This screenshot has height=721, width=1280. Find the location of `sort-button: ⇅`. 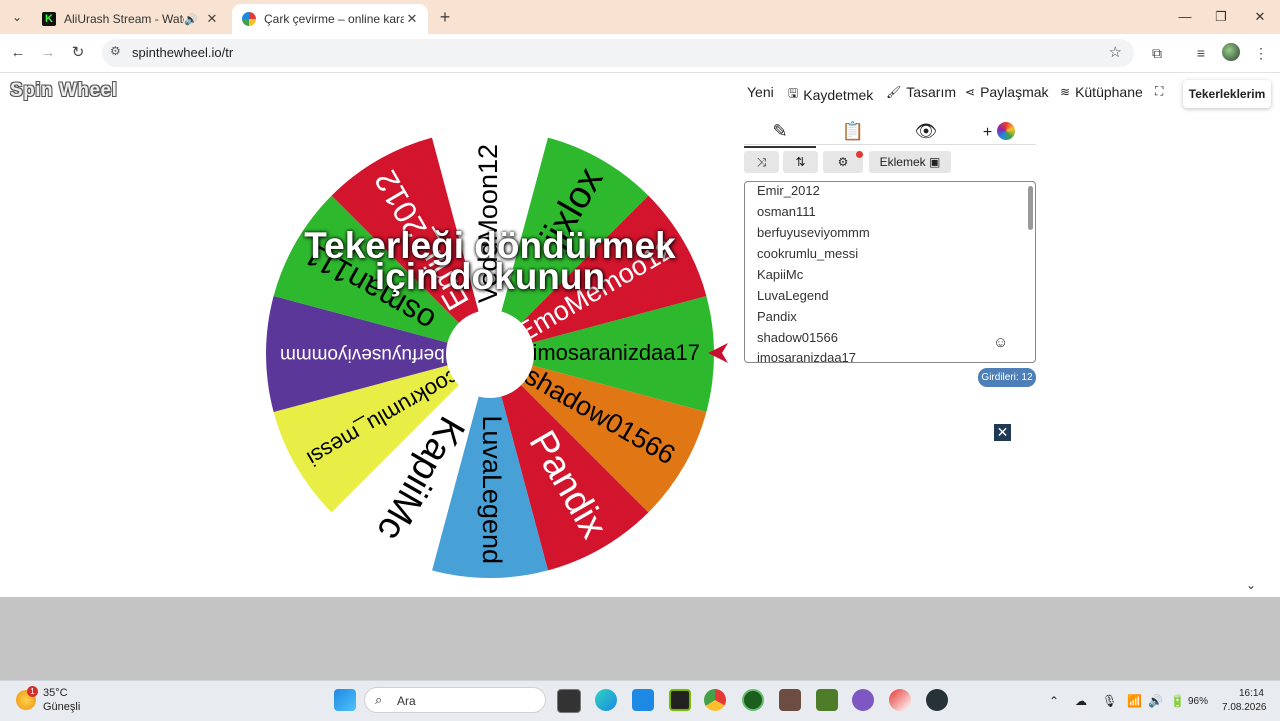

sort-button: ⇅ is located at coordinates (800, 162).